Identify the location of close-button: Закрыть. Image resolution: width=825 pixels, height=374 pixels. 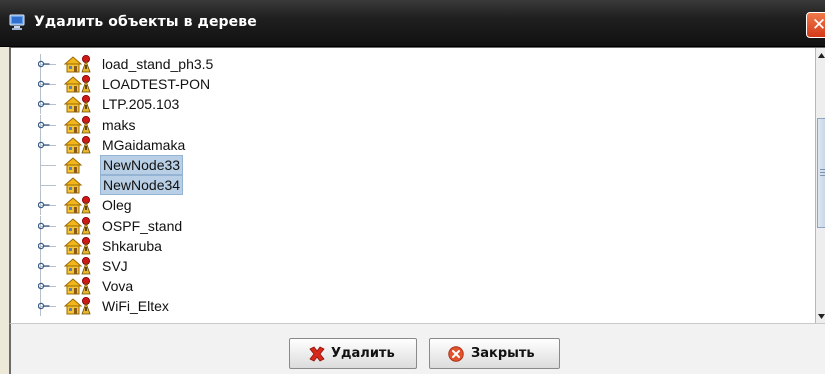
(494, 353).